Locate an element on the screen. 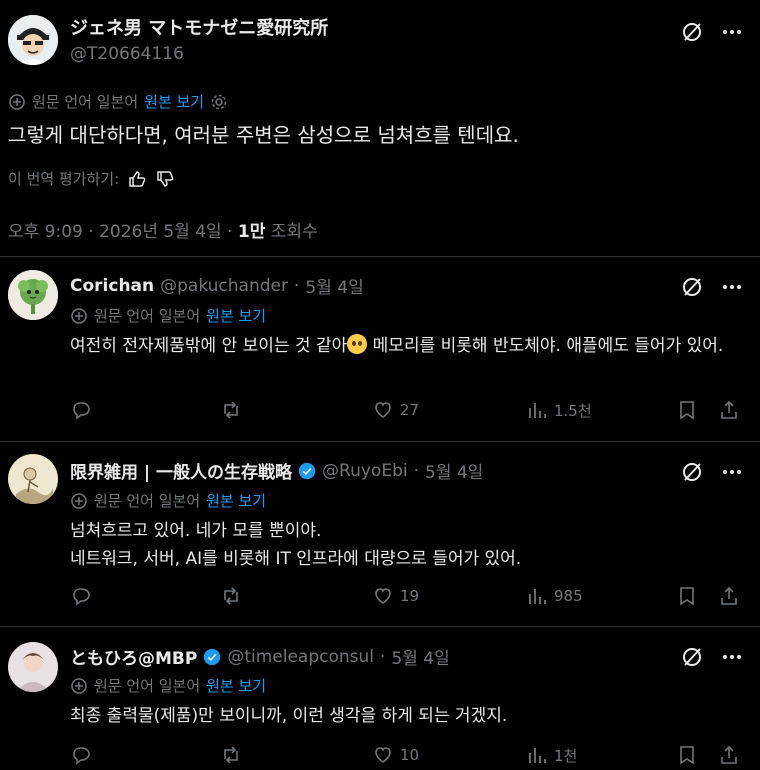 The height and width of the screenshot is (770, 760). reply-header: 限界雑用 | 一般人の生存戦略 @RuyoEbi · 5월 4일 is located at coordinates (276, 471).